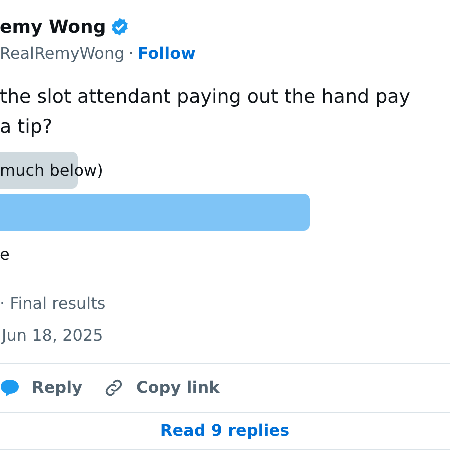  Describe the element at coordinates (167, 54) in the screenshot. I see `follow-link: Follow` at that location.